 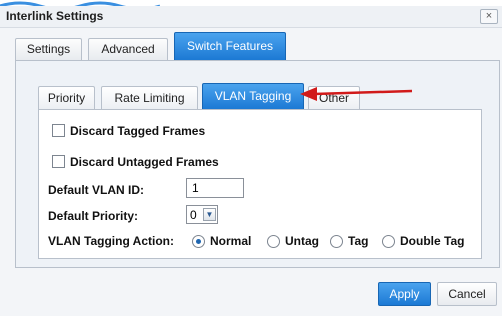 I want to click on close-icon: ×, so click(x=489, y=16).